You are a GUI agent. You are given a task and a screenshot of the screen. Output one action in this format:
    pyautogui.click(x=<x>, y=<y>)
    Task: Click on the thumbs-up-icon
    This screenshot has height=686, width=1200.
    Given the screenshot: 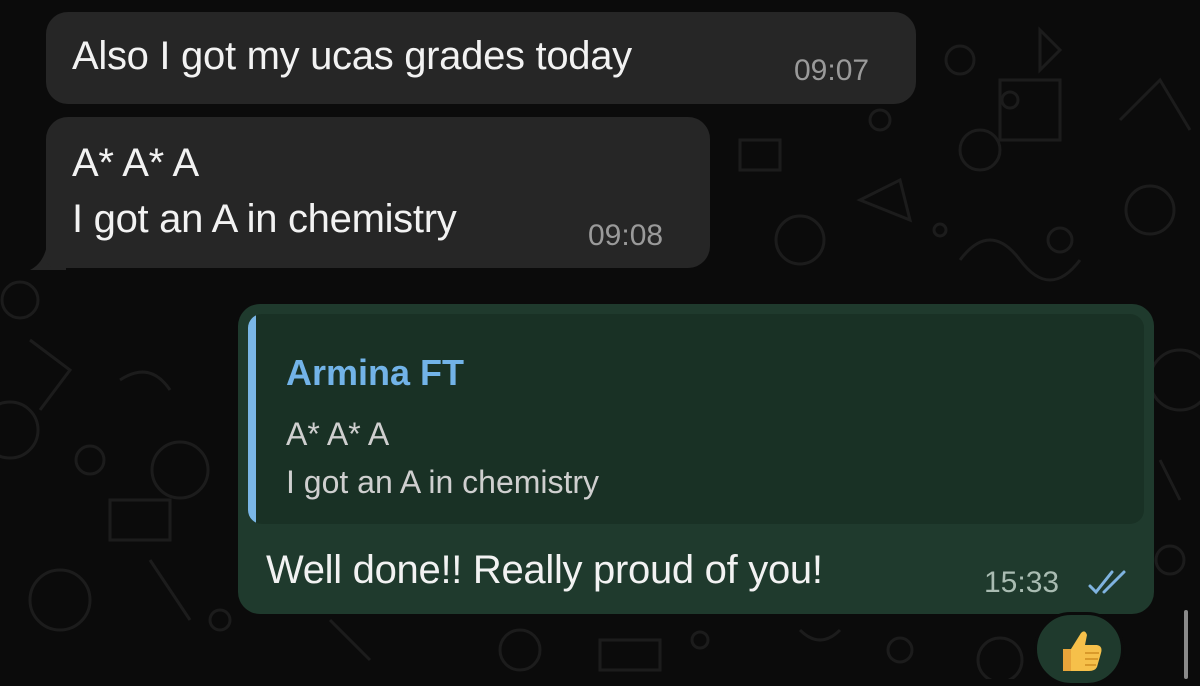 What is the action you would take?
    pyautogui.click(x=1082, y=651)
    